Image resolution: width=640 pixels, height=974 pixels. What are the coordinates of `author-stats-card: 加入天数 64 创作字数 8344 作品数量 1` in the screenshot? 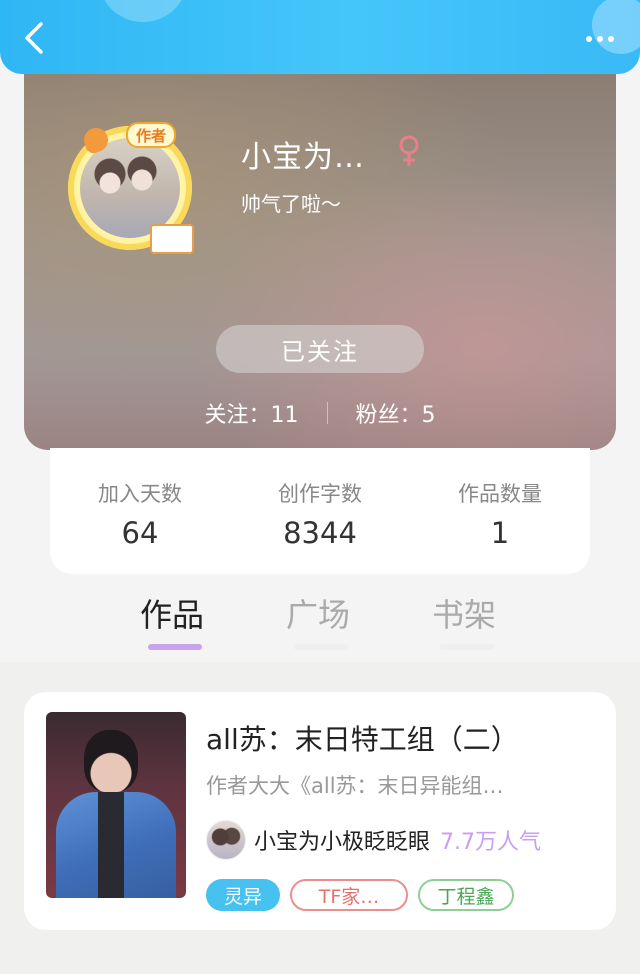 It's located at (320, 511).